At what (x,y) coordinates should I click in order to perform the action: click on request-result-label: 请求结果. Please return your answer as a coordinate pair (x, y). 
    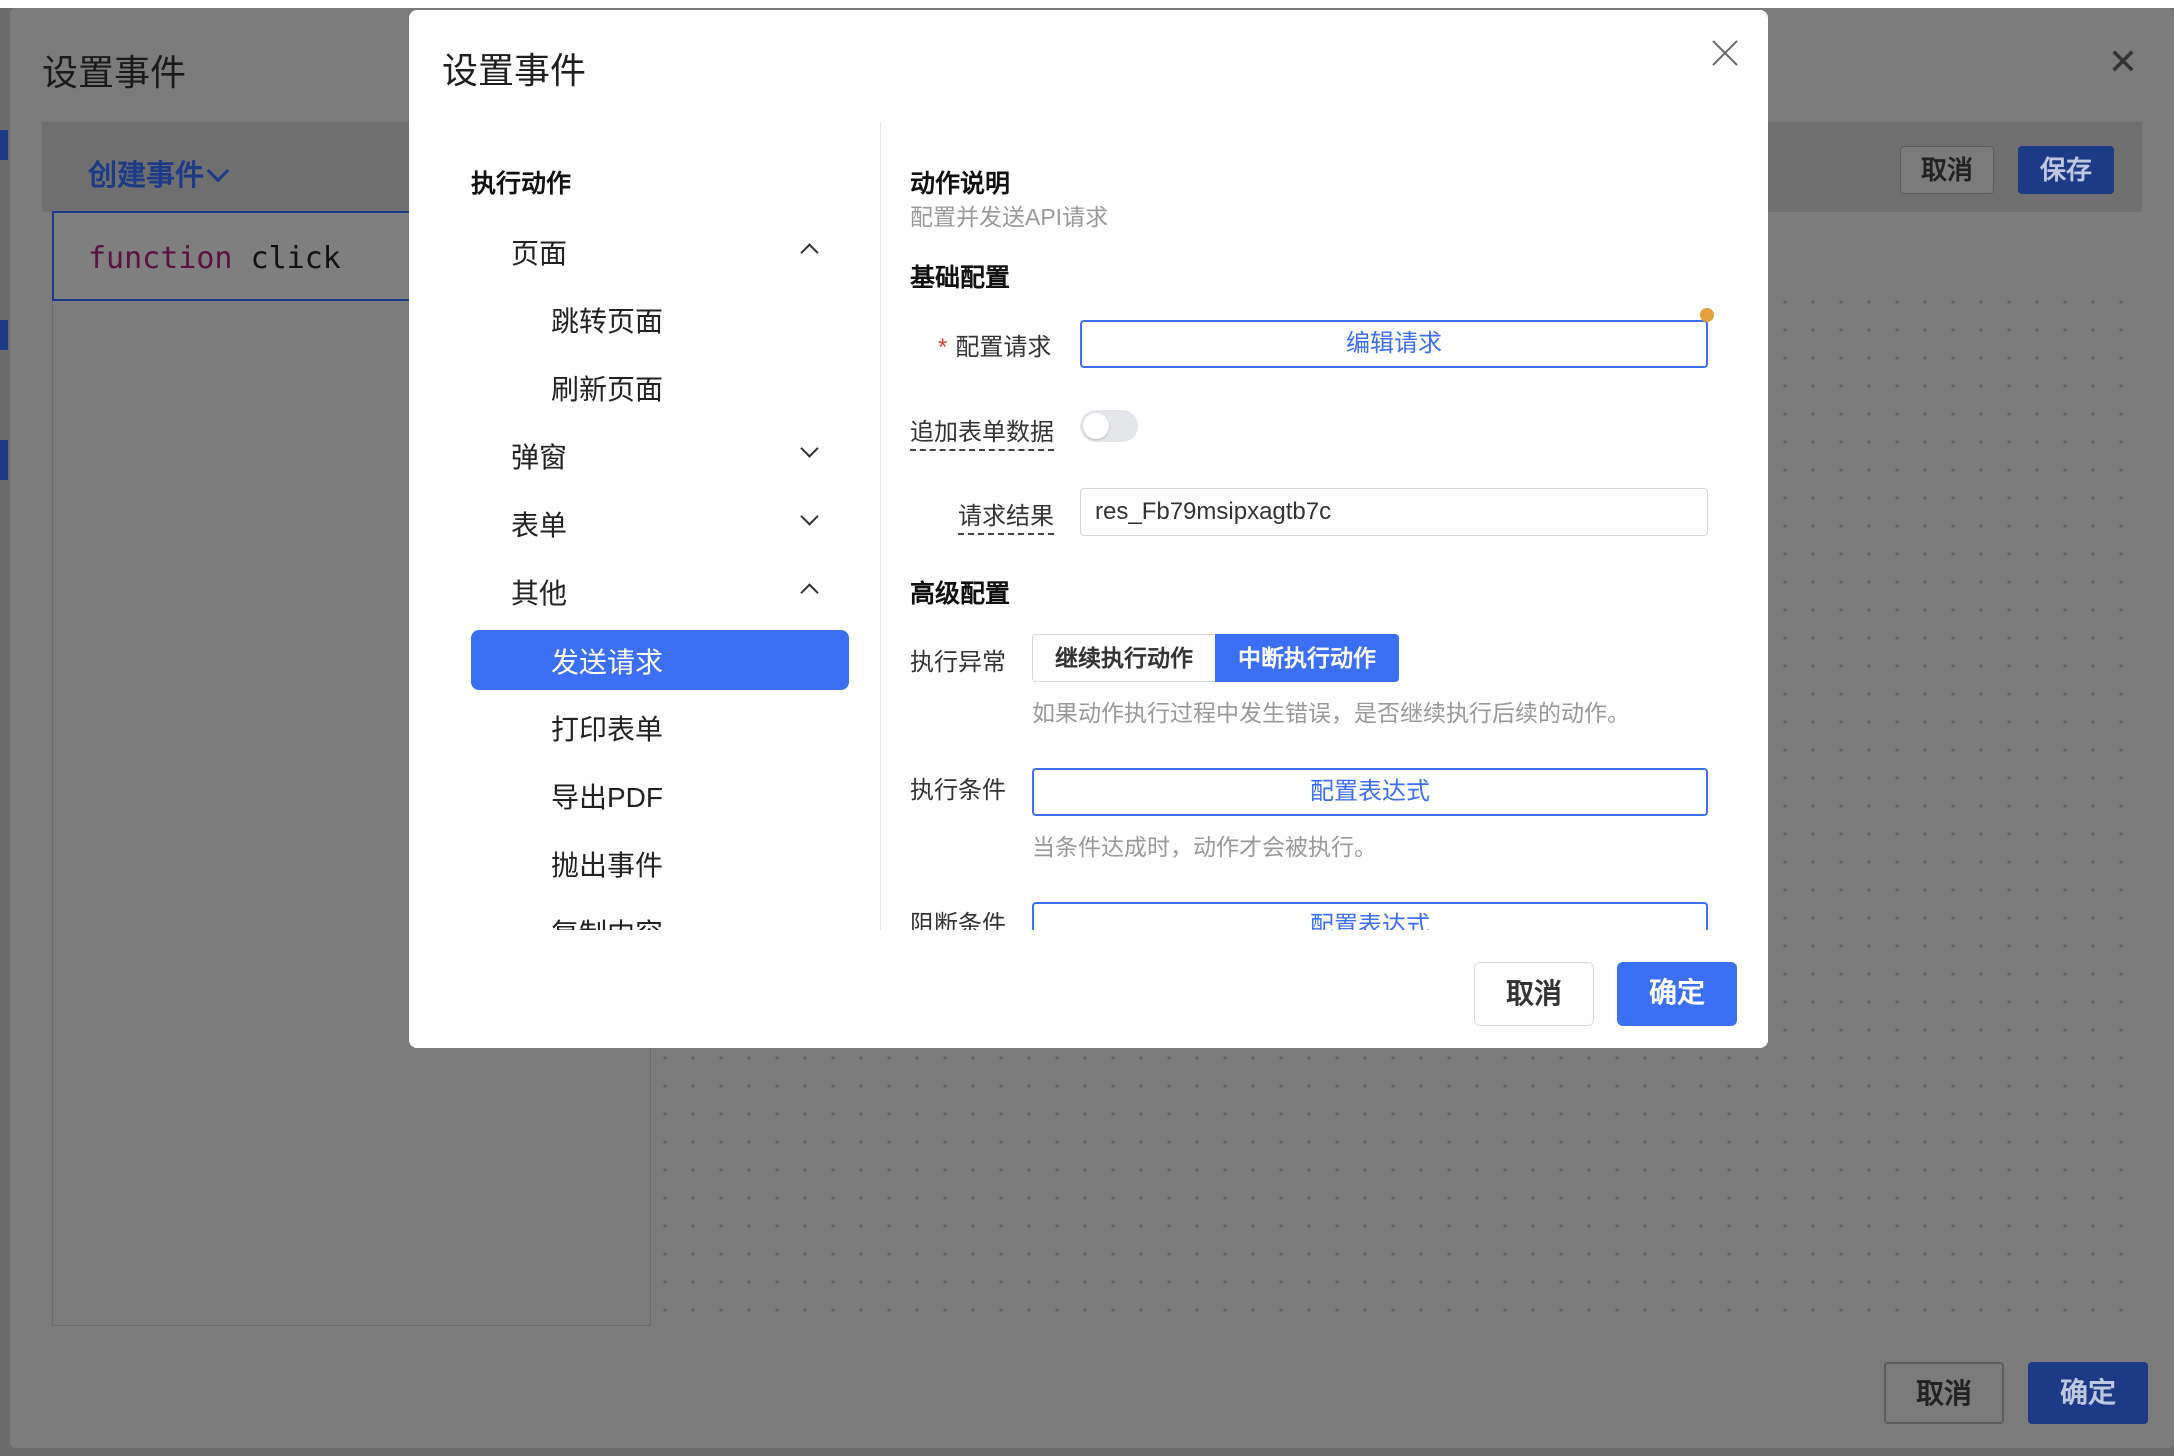
    Looking at the image, I should click on (1006, 515).